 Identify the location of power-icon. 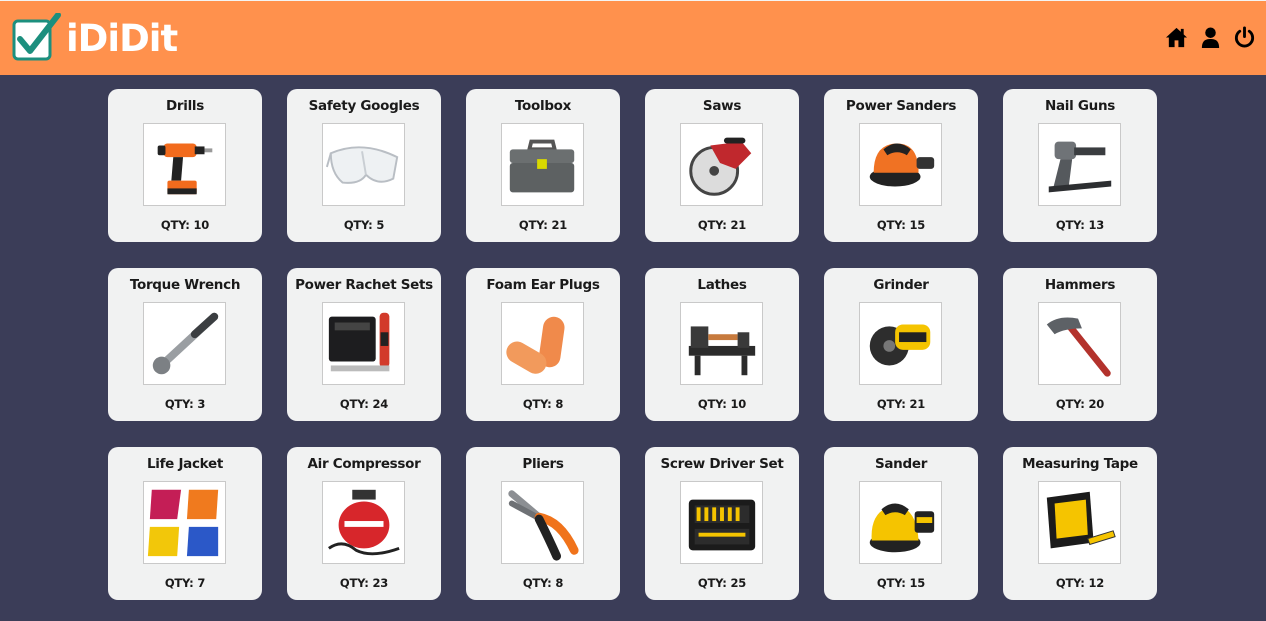
(1244, 37).